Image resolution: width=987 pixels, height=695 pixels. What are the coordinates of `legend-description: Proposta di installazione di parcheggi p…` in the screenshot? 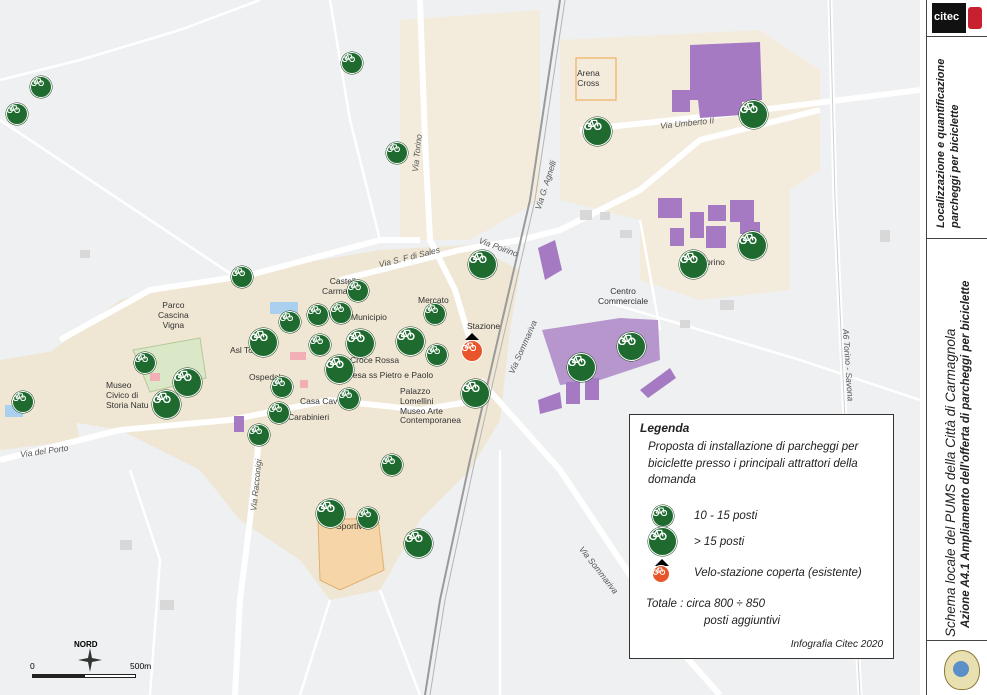 It's located at (753, 464).